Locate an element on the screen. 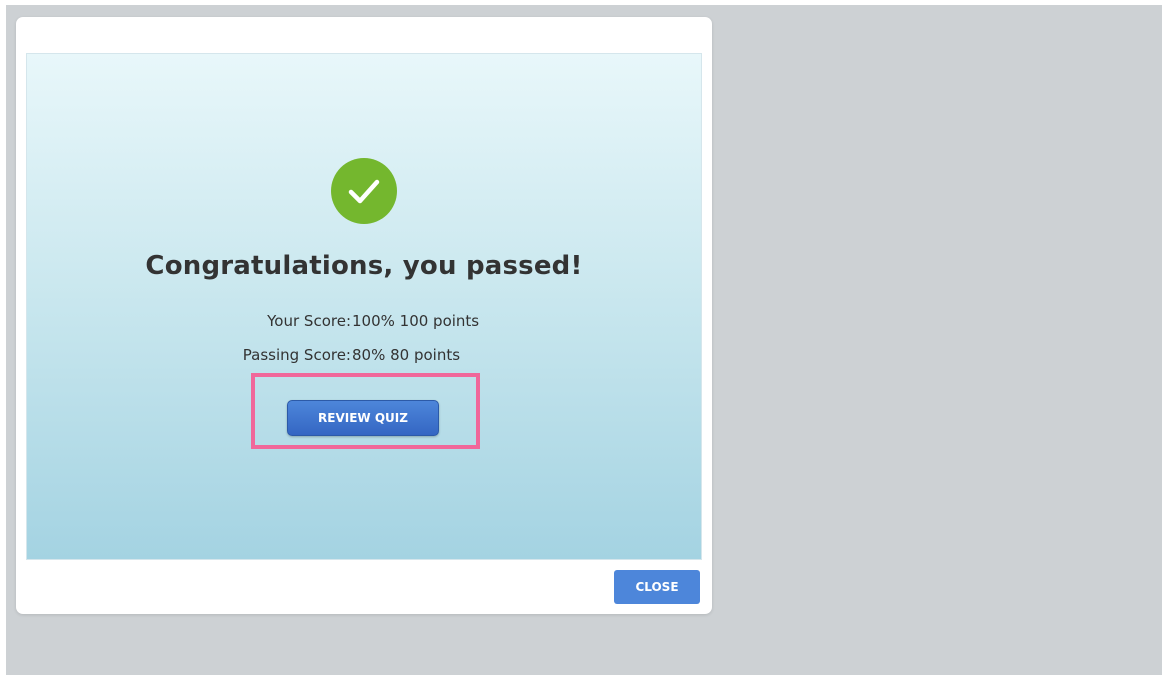 The width and height of the screenshot is (1162, 675). passing-score-label: Passing Score: is located at coordinates (296, 355).